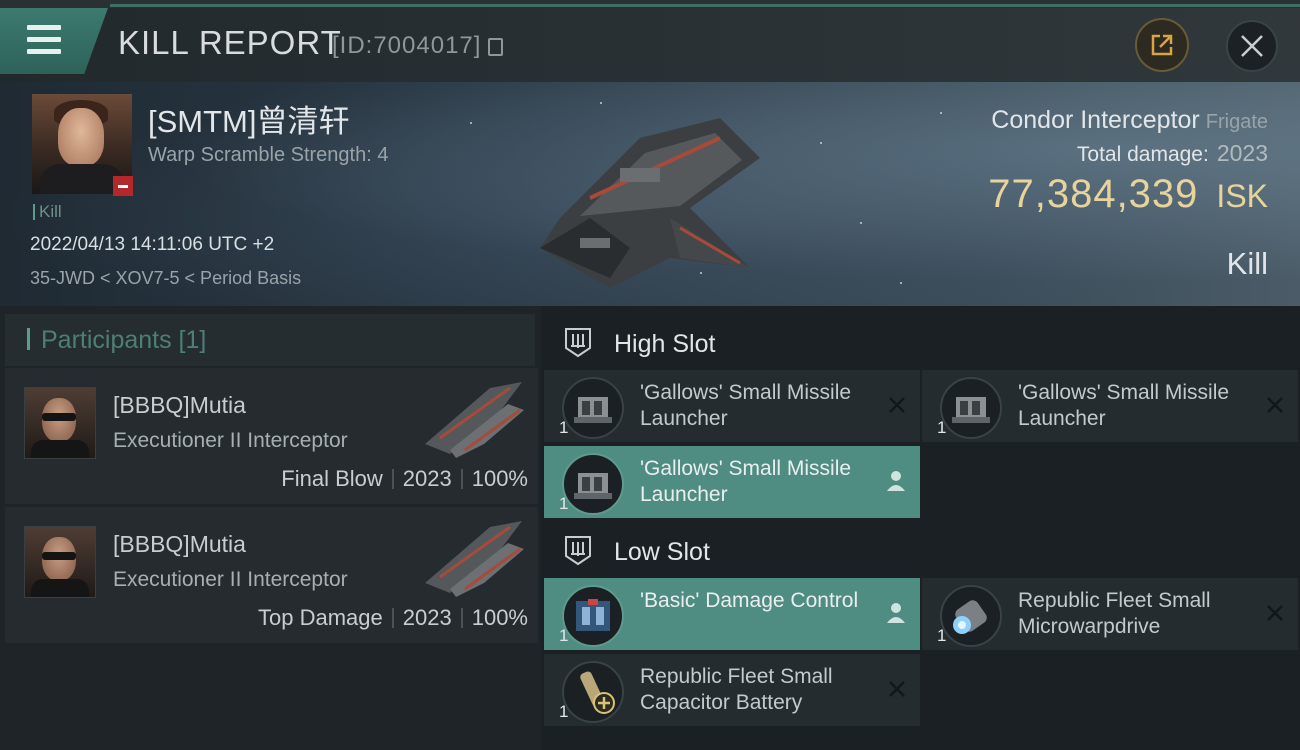 The width and height of the screenshot is (1300, 750). What do you see at coordinates (165, 278) in the screenshot?
I see `kill-location: 35-JWD < XOV7-5 < Period Basis` at bounding box center [165, 278].